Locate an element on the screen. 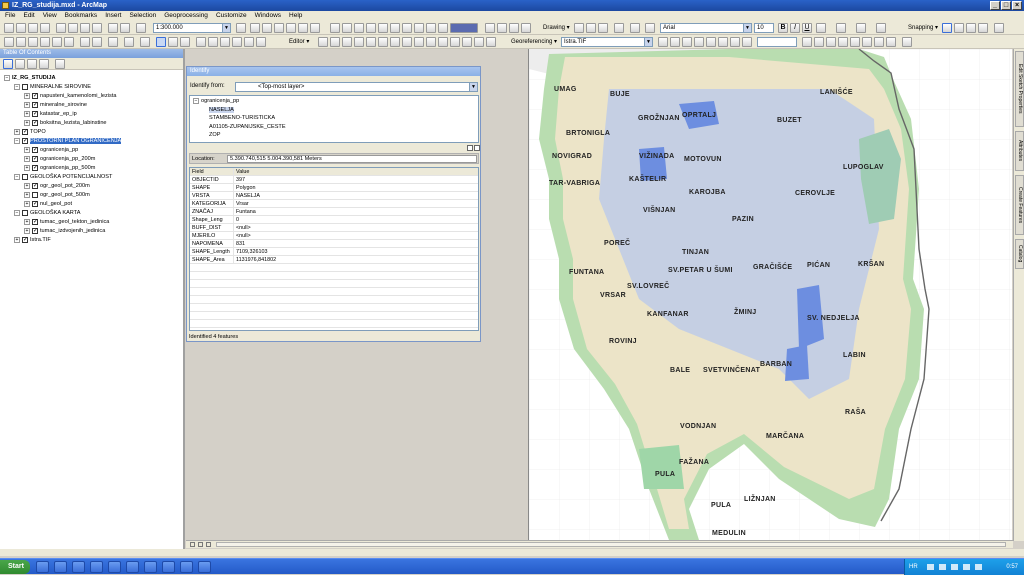 Image resolution: width=1024 pixels, height=575 pixels. point-snapping-icon is located at coordinates (947, 28).